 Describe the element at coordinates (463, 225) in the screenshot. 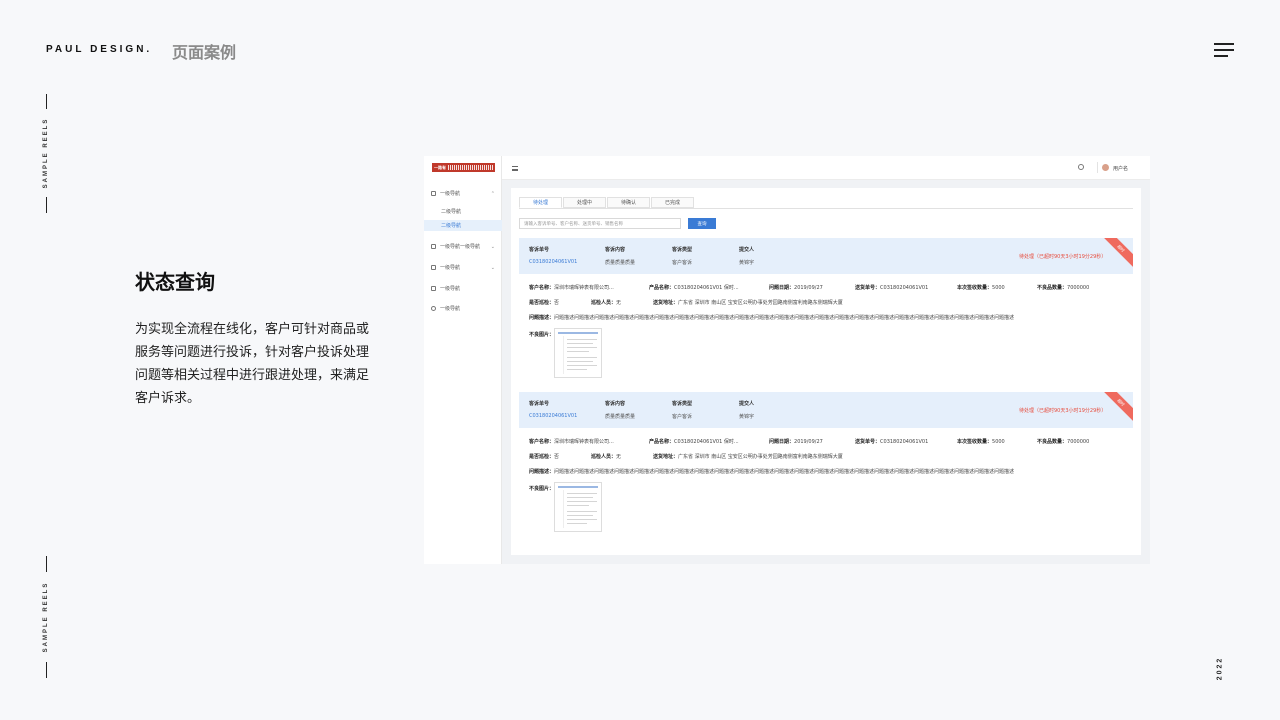

I see `sidebar-subitem-2: 二级导航` at that location.